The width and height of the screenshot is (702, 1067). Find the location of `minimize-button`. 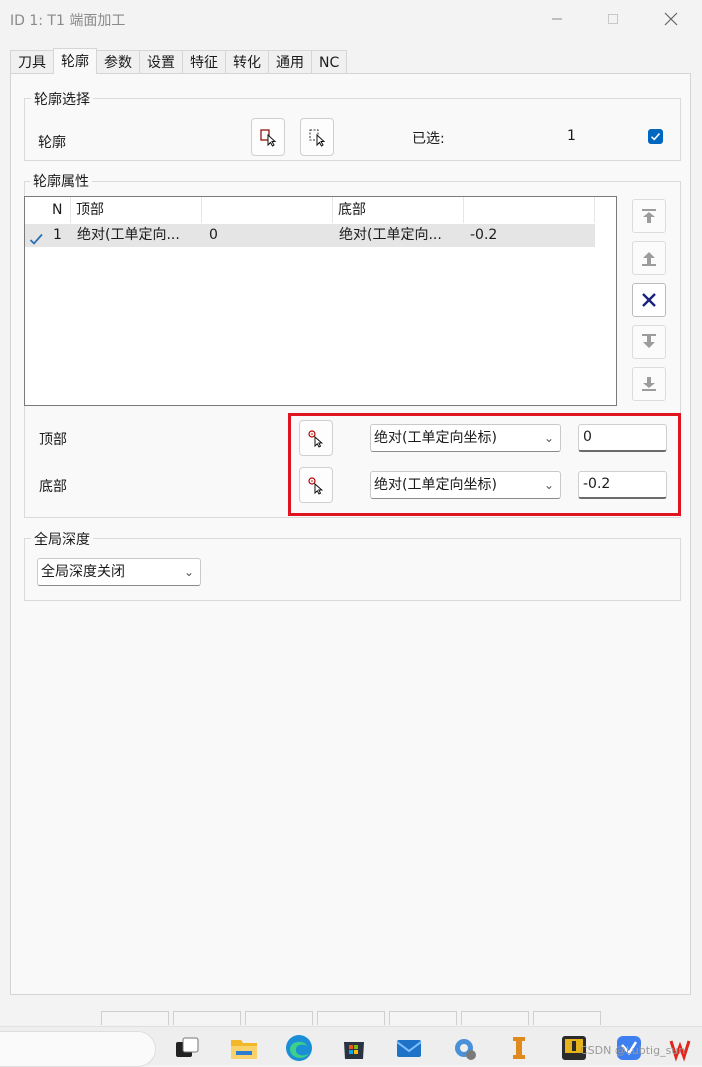

minimize-button is located at coordinates (557, 19).